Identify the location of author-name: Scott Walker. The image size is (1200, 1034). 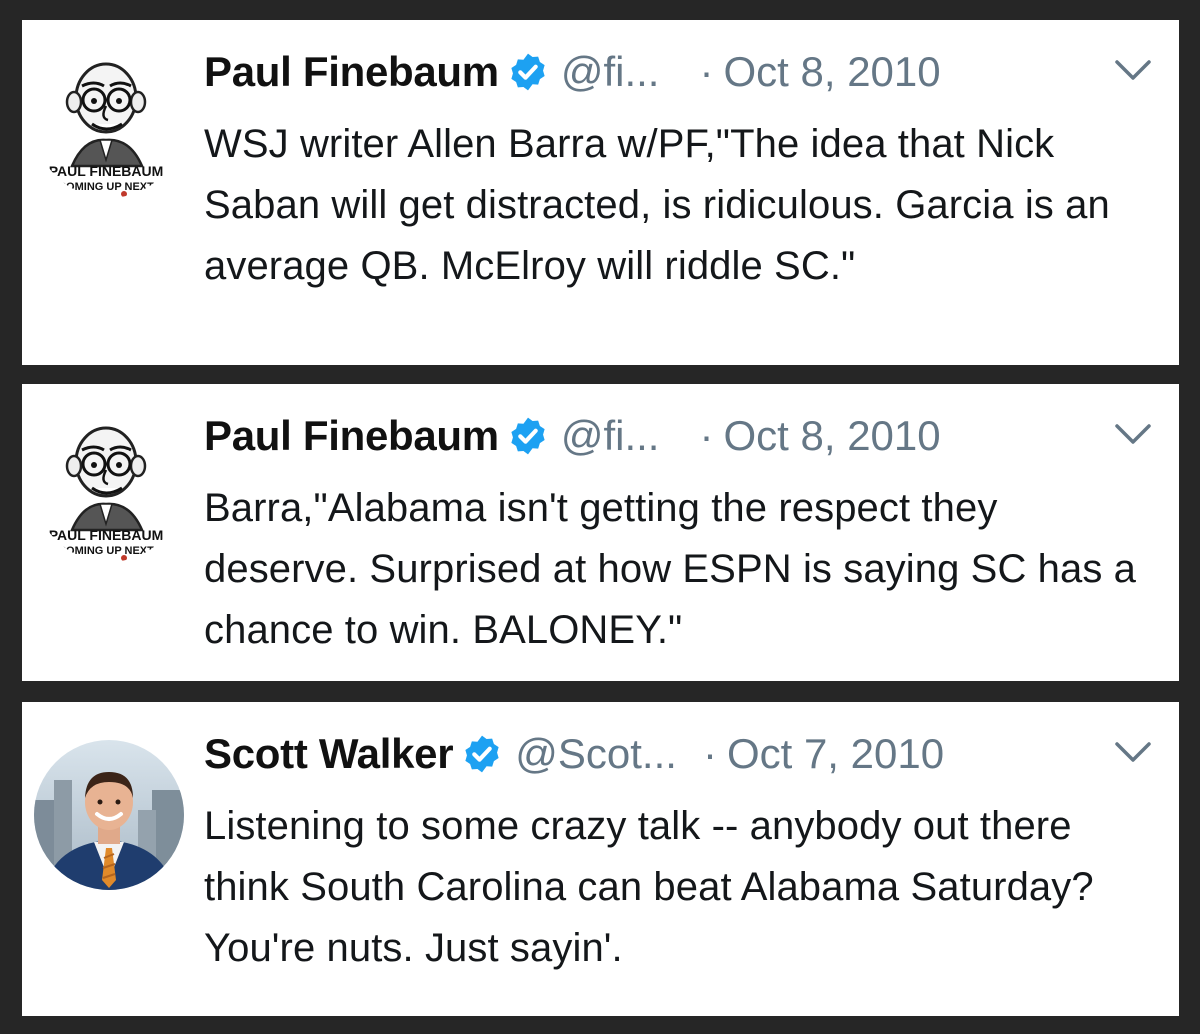
(329, 754).